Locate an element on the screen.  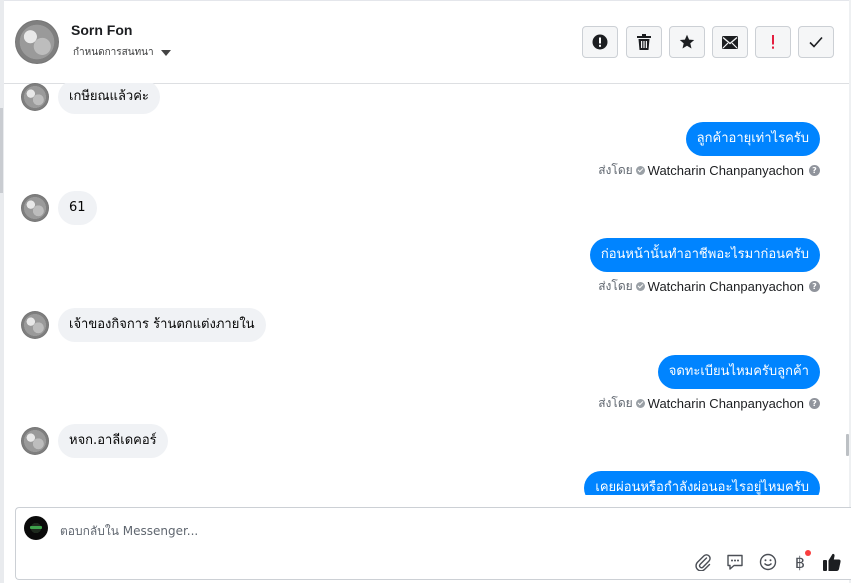
attach-file-button is located at coordinates (703, 562).